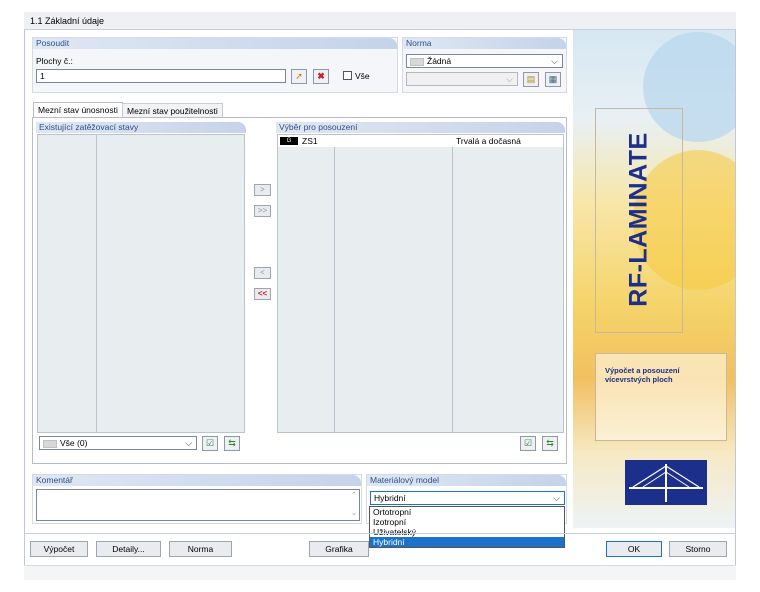  What do you see at coordinates (634, 549) in the screenshot?
I see `ok-button: OK` at bounding box center [634, 549].